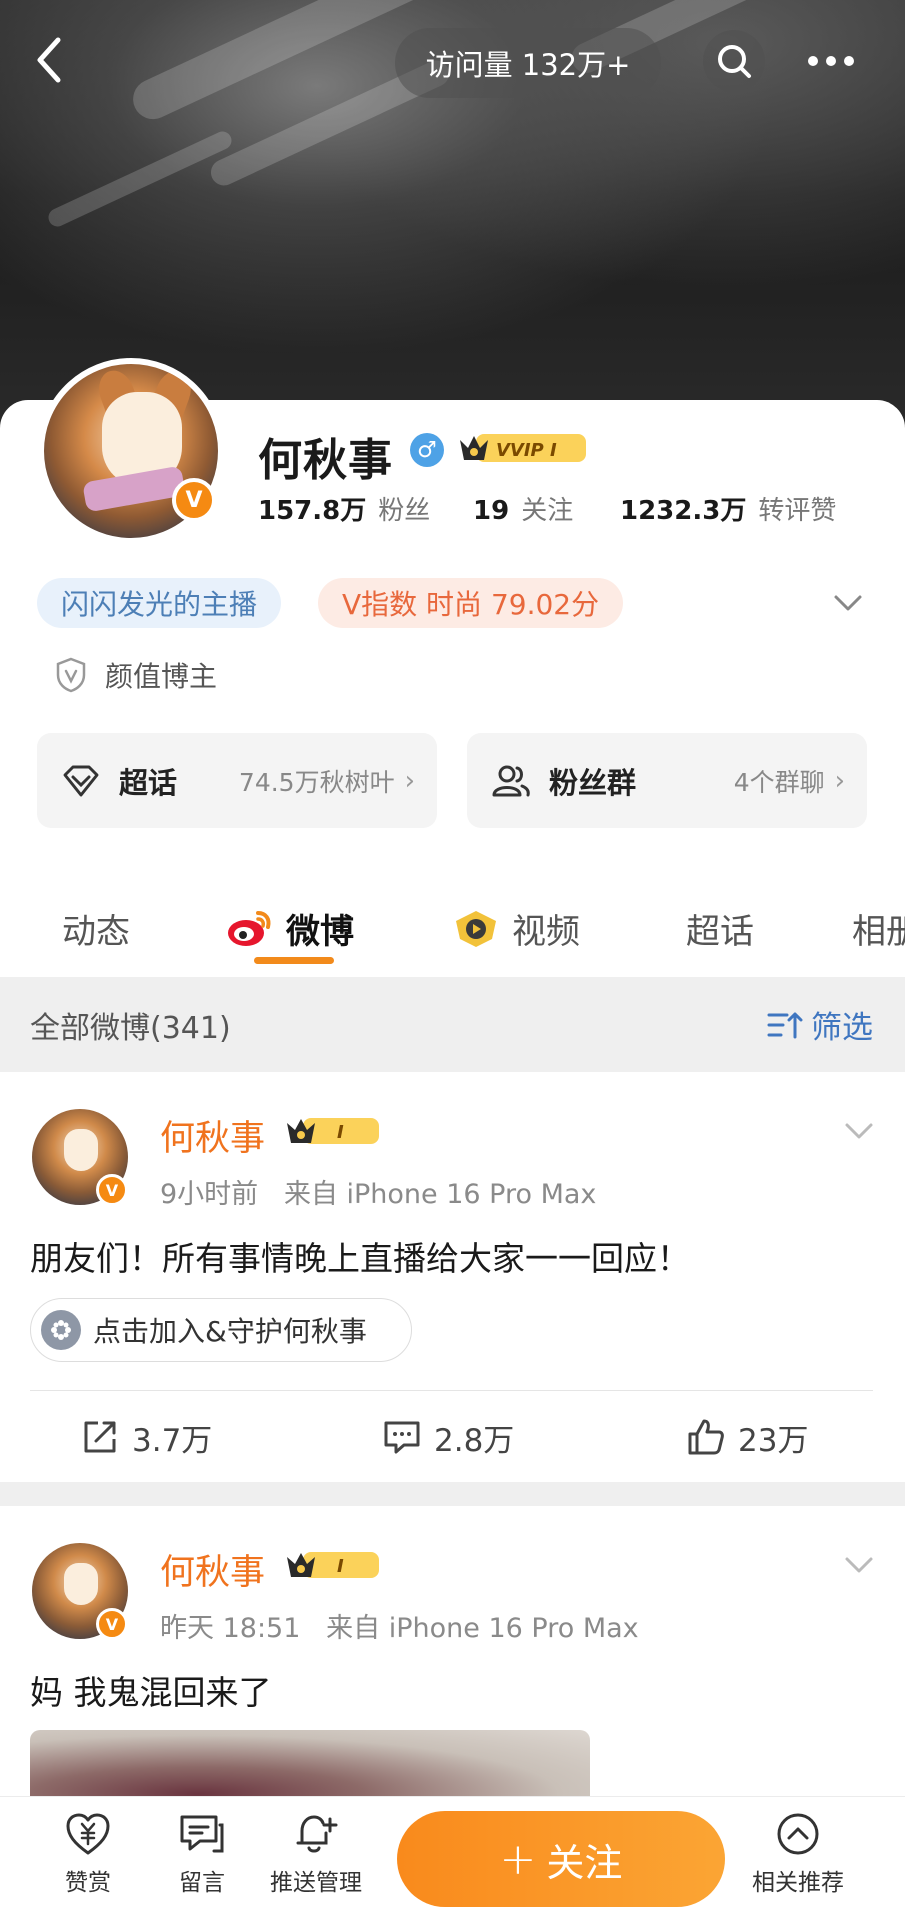 Image resolution: width=905 pixels, height=1914 pixels. Describe the element at coordinates (476, 929) in the screenshot. I see `video-badge-icon` at that location.